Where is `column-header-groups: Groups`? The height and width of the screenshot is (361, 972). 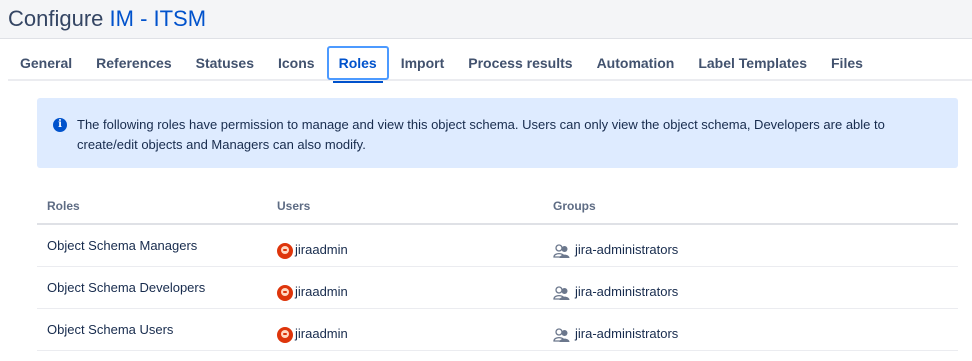 column-header-groups: Groups is located at coordinates (574, 205).